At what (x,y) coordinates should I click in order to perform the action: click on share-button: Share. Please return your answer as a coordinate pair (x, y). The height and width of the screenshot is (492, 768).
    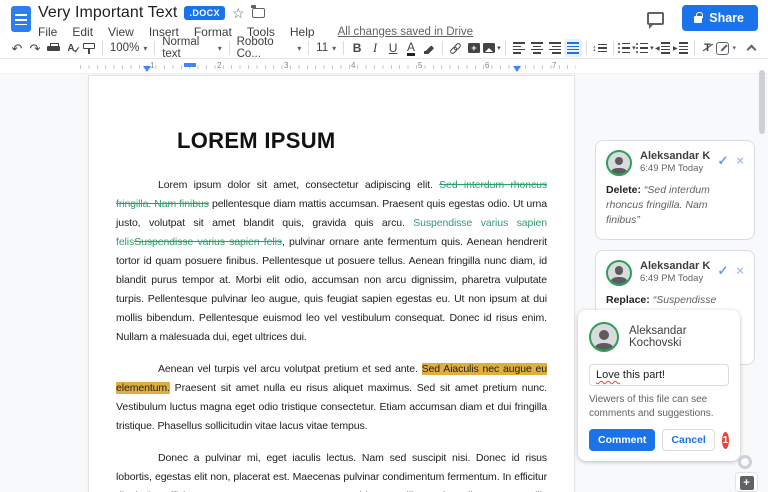
    Looking at the image, I should click on (720, 18).